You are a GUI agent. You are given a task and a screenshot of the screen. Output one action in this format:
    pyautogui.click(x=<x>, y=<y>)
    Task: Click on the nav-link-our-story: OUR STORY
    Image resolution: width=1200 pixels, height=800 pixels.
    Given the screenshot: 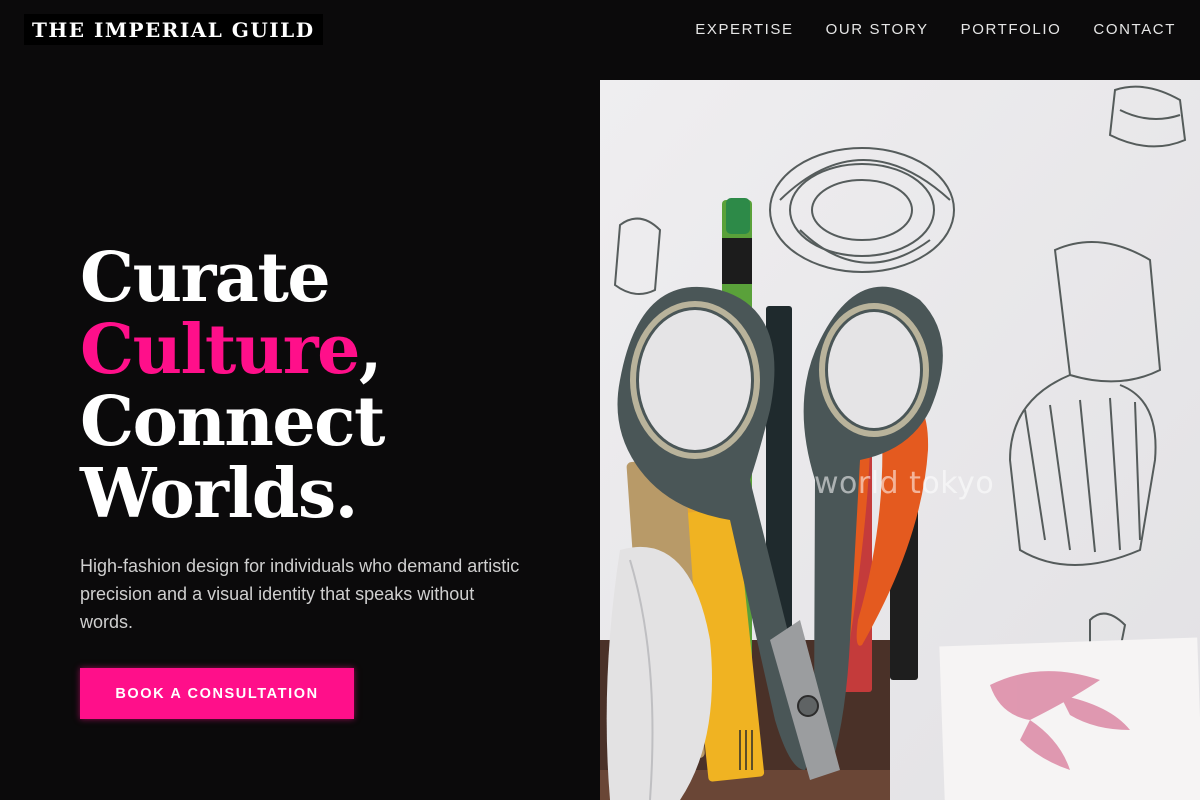 What is the action you would take?
    pyautogui.click(x=877, y=30)
    